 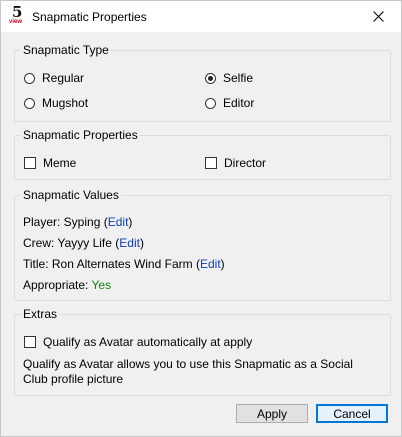 I want to click on appropriate-line: Appropriate: Yes, so click(x=67, y=285).